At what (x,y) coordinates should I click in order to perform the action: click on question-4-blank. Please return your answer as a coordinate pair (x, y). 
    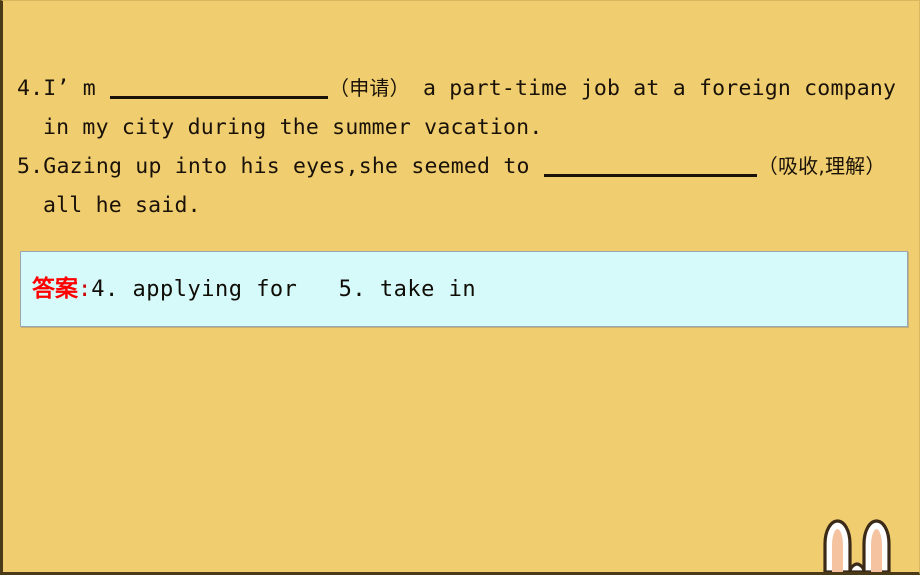
    Looking at the image, I should click on (219, 86).